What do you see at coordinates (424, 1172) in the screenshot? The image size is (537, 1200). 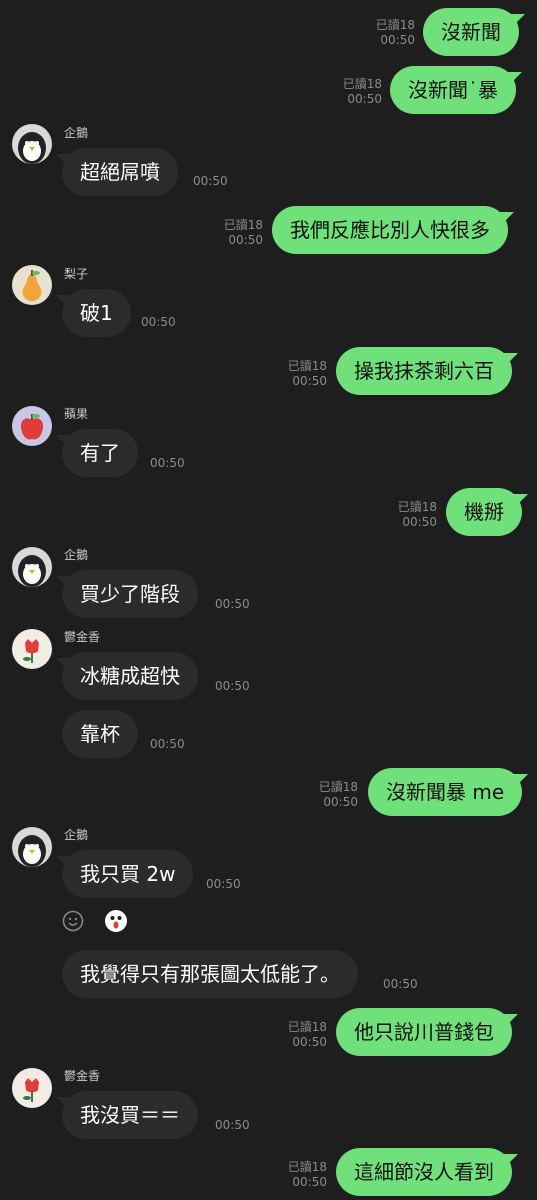 I see `outgoing-message: 這細節沒人看到` at bounding box center [424, 1172].